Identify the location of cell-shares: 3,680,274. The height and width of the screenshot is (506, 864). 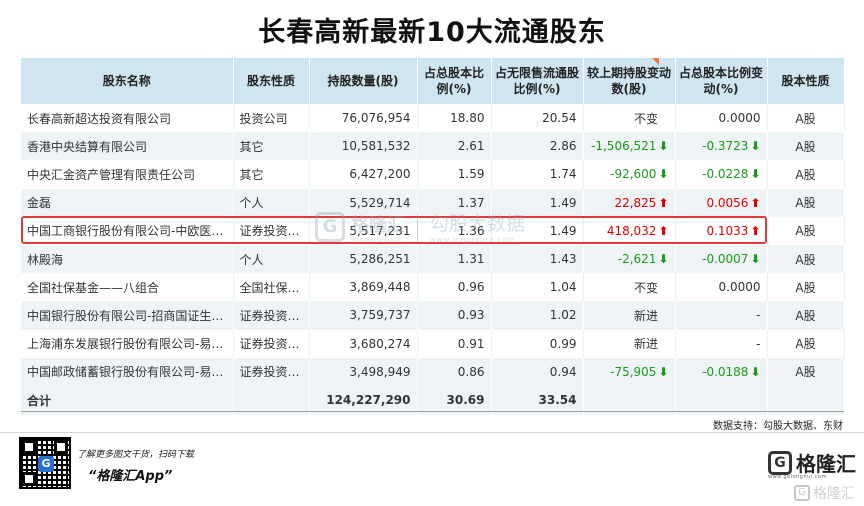
(363, 343).